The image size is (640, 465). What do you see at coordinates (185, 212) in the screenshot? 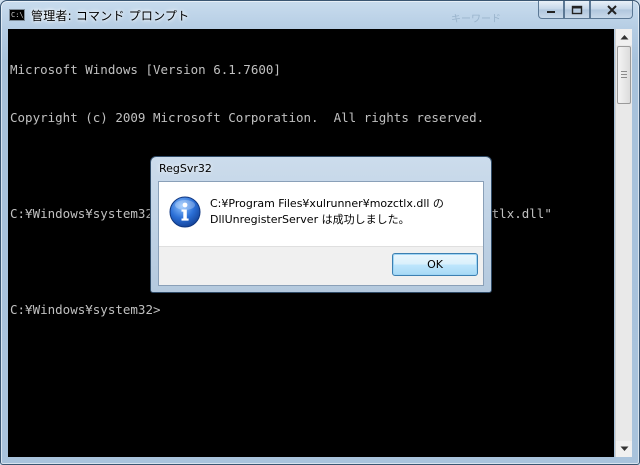
I see `information-icon` at bounding box center [185, 212].